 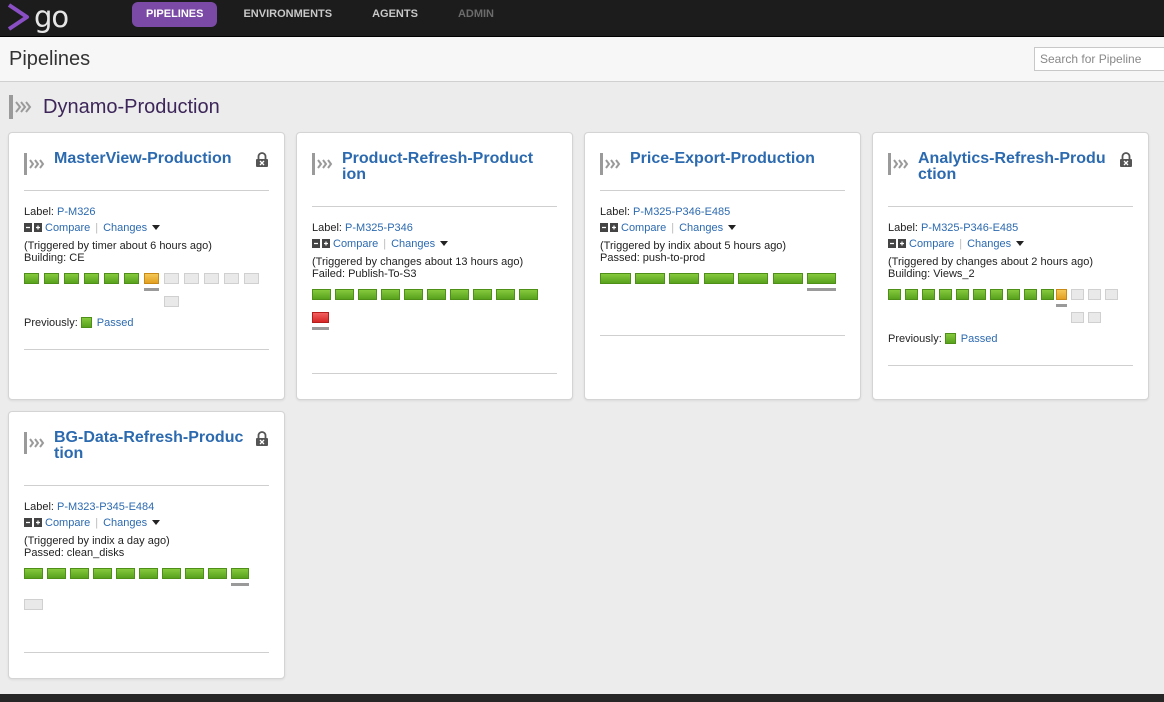 What do you see at coordinates (37, 17) in the screenshot?
I see `go-logo: go` at bounding box center [37, 17].